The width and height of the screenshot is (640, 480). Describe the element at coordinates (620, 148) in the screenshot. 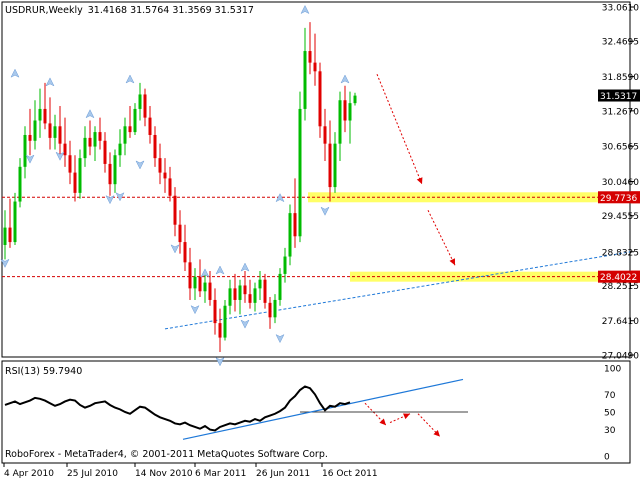

I see `price-tick-label: 30.6565` at that location.